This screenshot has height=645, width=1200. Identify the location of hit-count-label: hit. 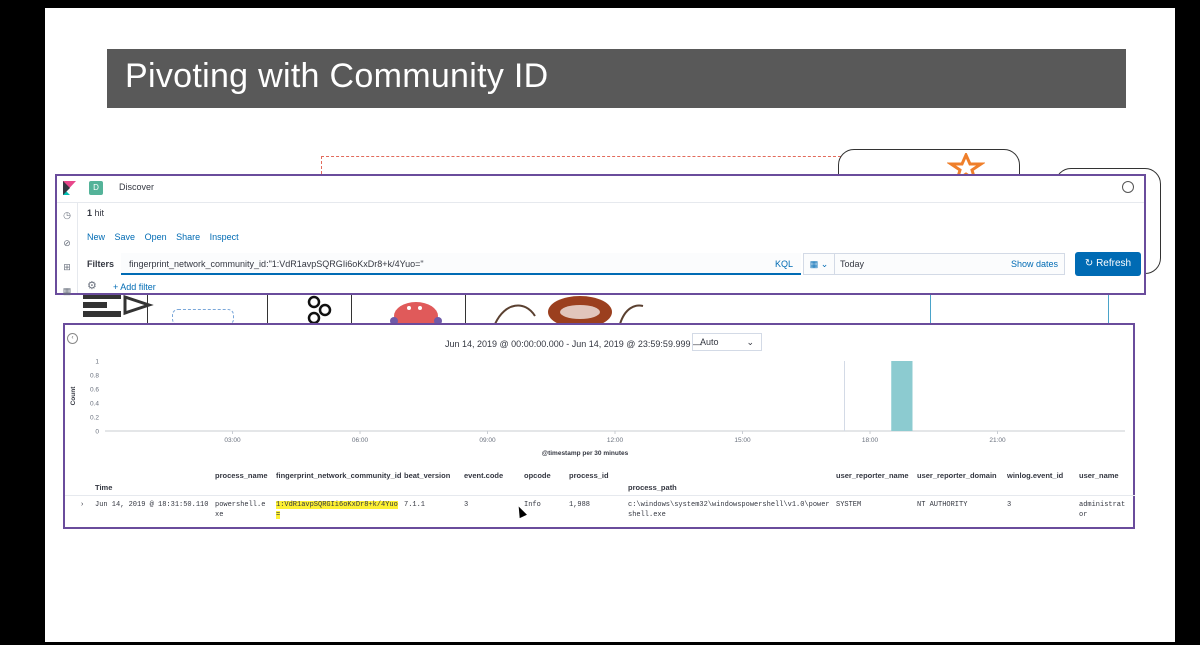
(99, 213).